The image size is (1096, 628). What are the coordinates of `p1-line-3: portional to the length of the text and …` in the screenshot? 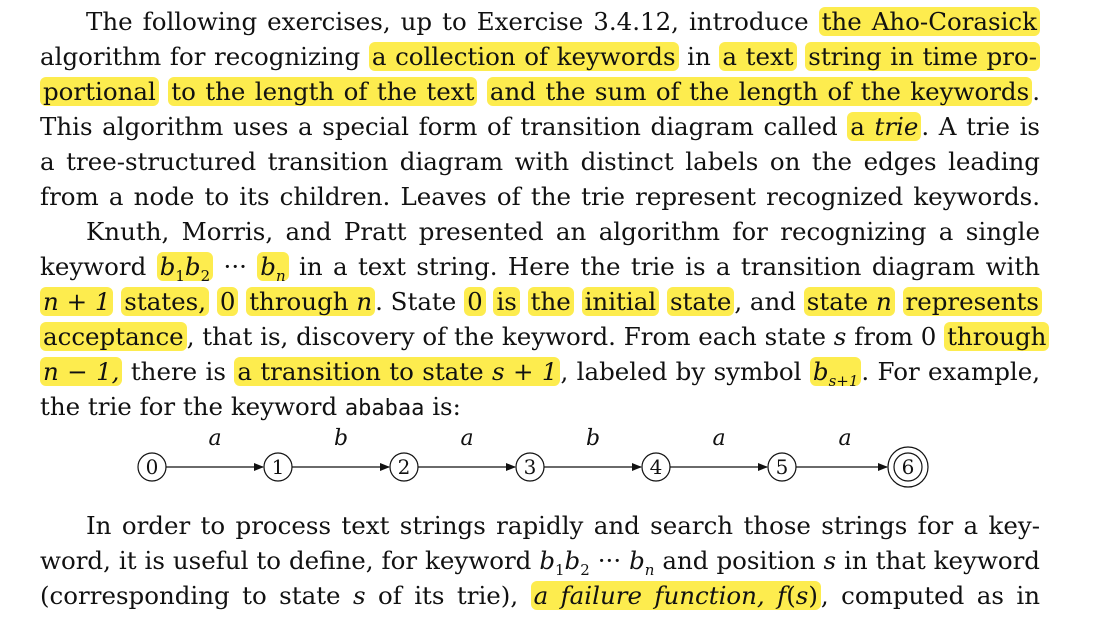 It's located at (540, 91).